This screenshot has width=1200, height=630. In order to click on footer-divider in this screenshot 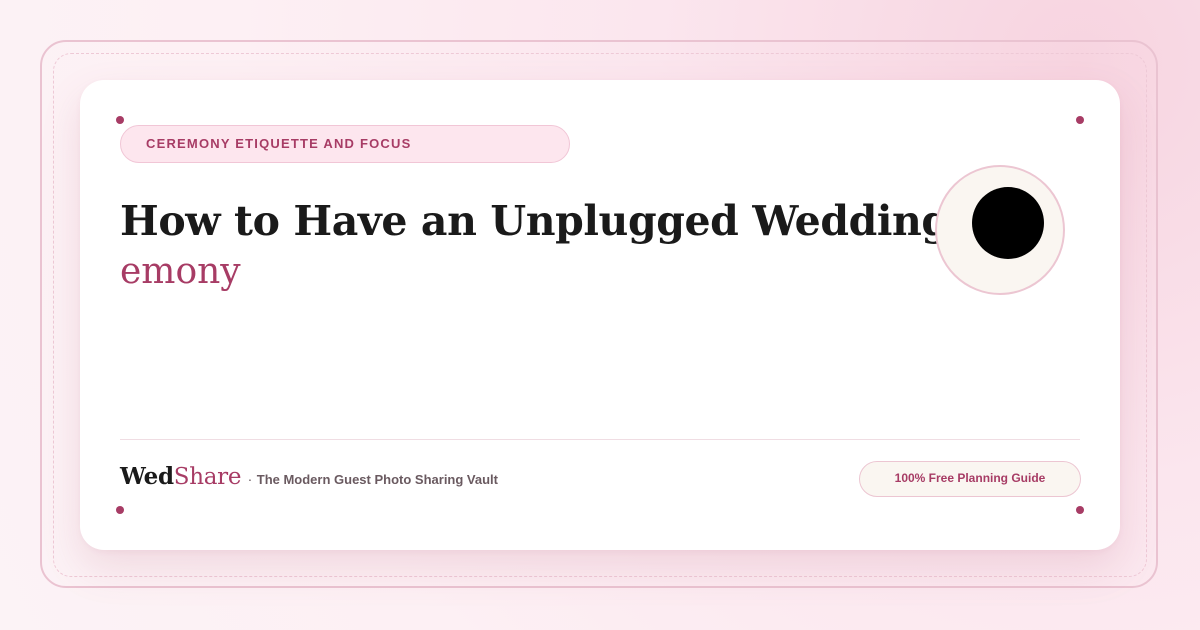, I will do `click(600, 439)`.